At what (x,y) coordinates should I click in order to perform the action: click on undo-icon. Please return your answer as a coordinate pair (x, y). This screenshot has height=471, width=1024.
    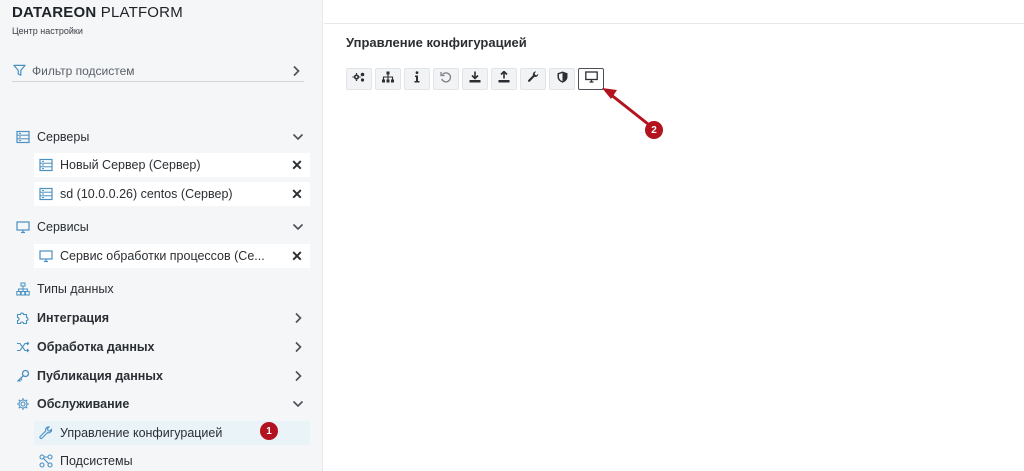
    Looking at the image, I should click on (446, 79).